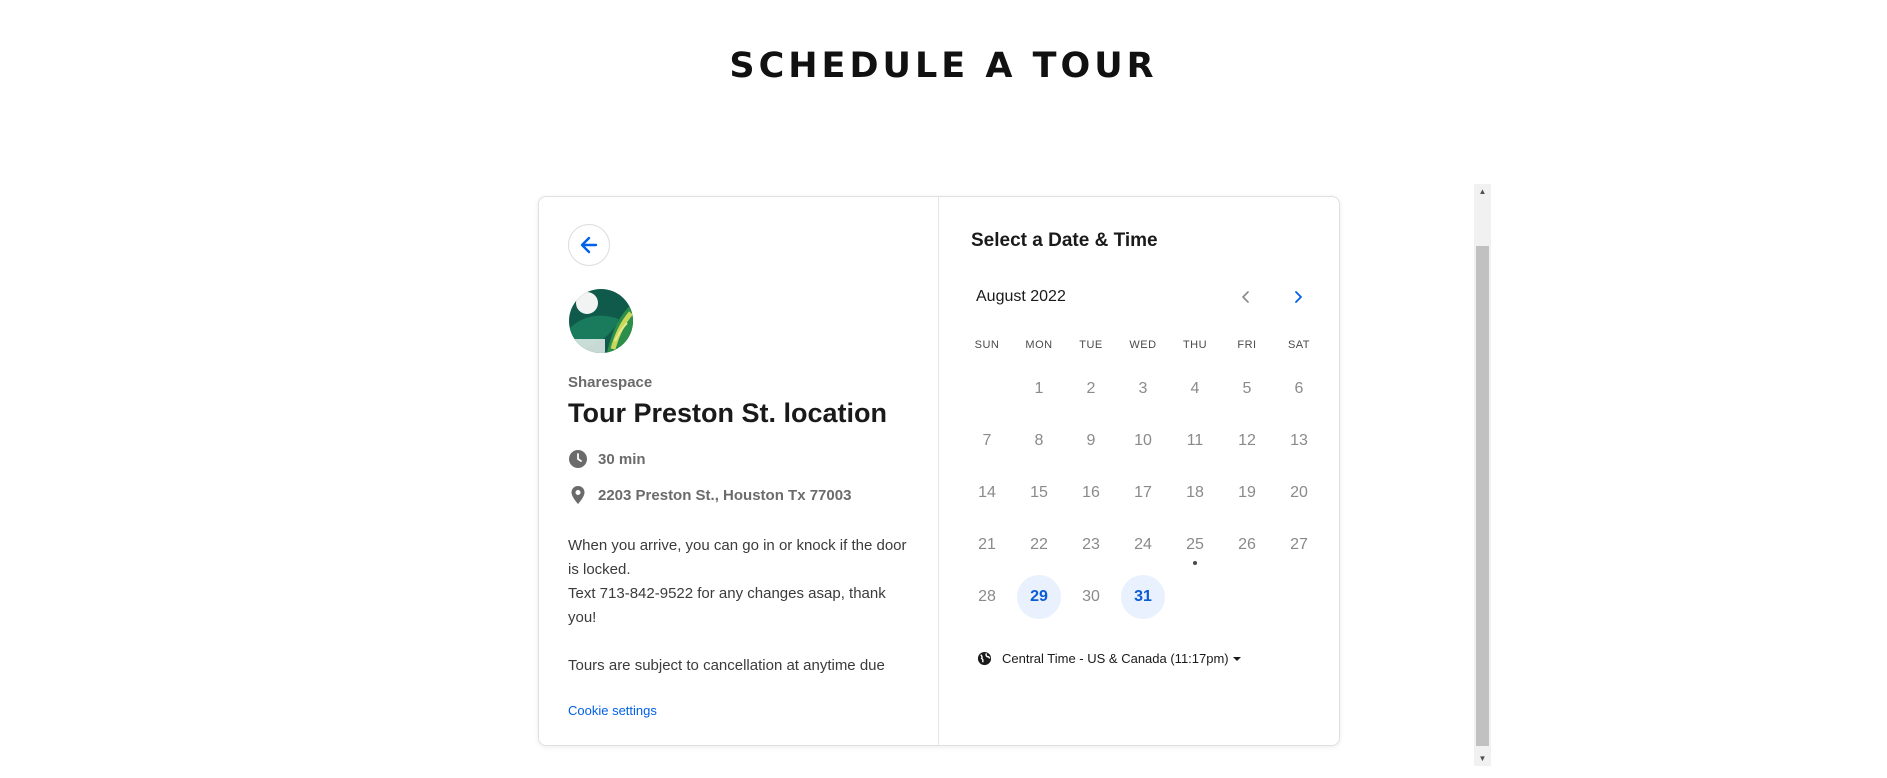  What do you see at coordinates (987, 441) in the screenshot?
I see `calendar-cell: 7` at bounding box center [987, 441].